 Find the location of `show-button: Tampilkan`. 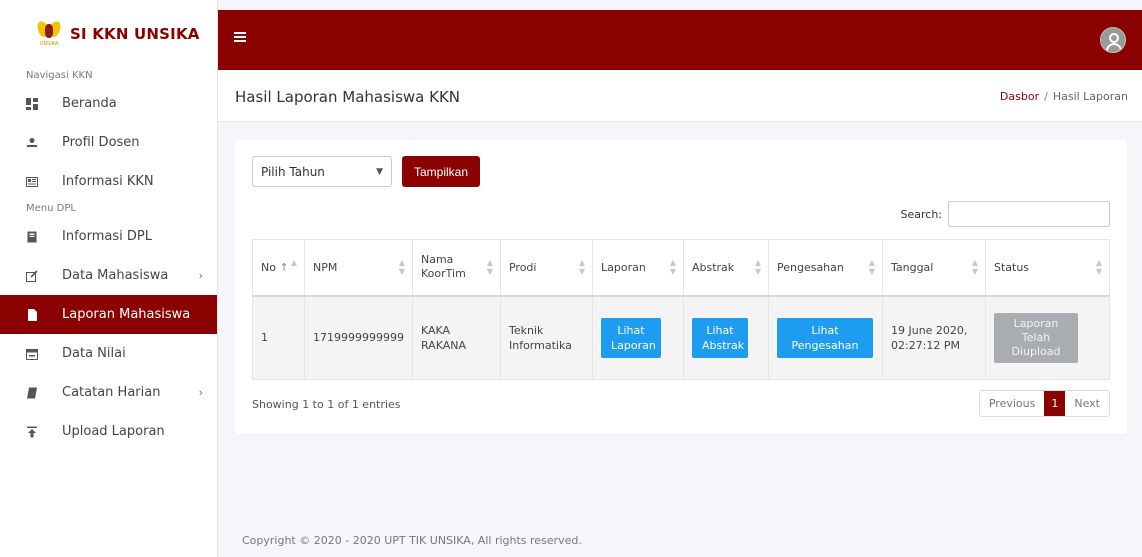

show-button: Tampilkan is located at coordinates (441, 171).